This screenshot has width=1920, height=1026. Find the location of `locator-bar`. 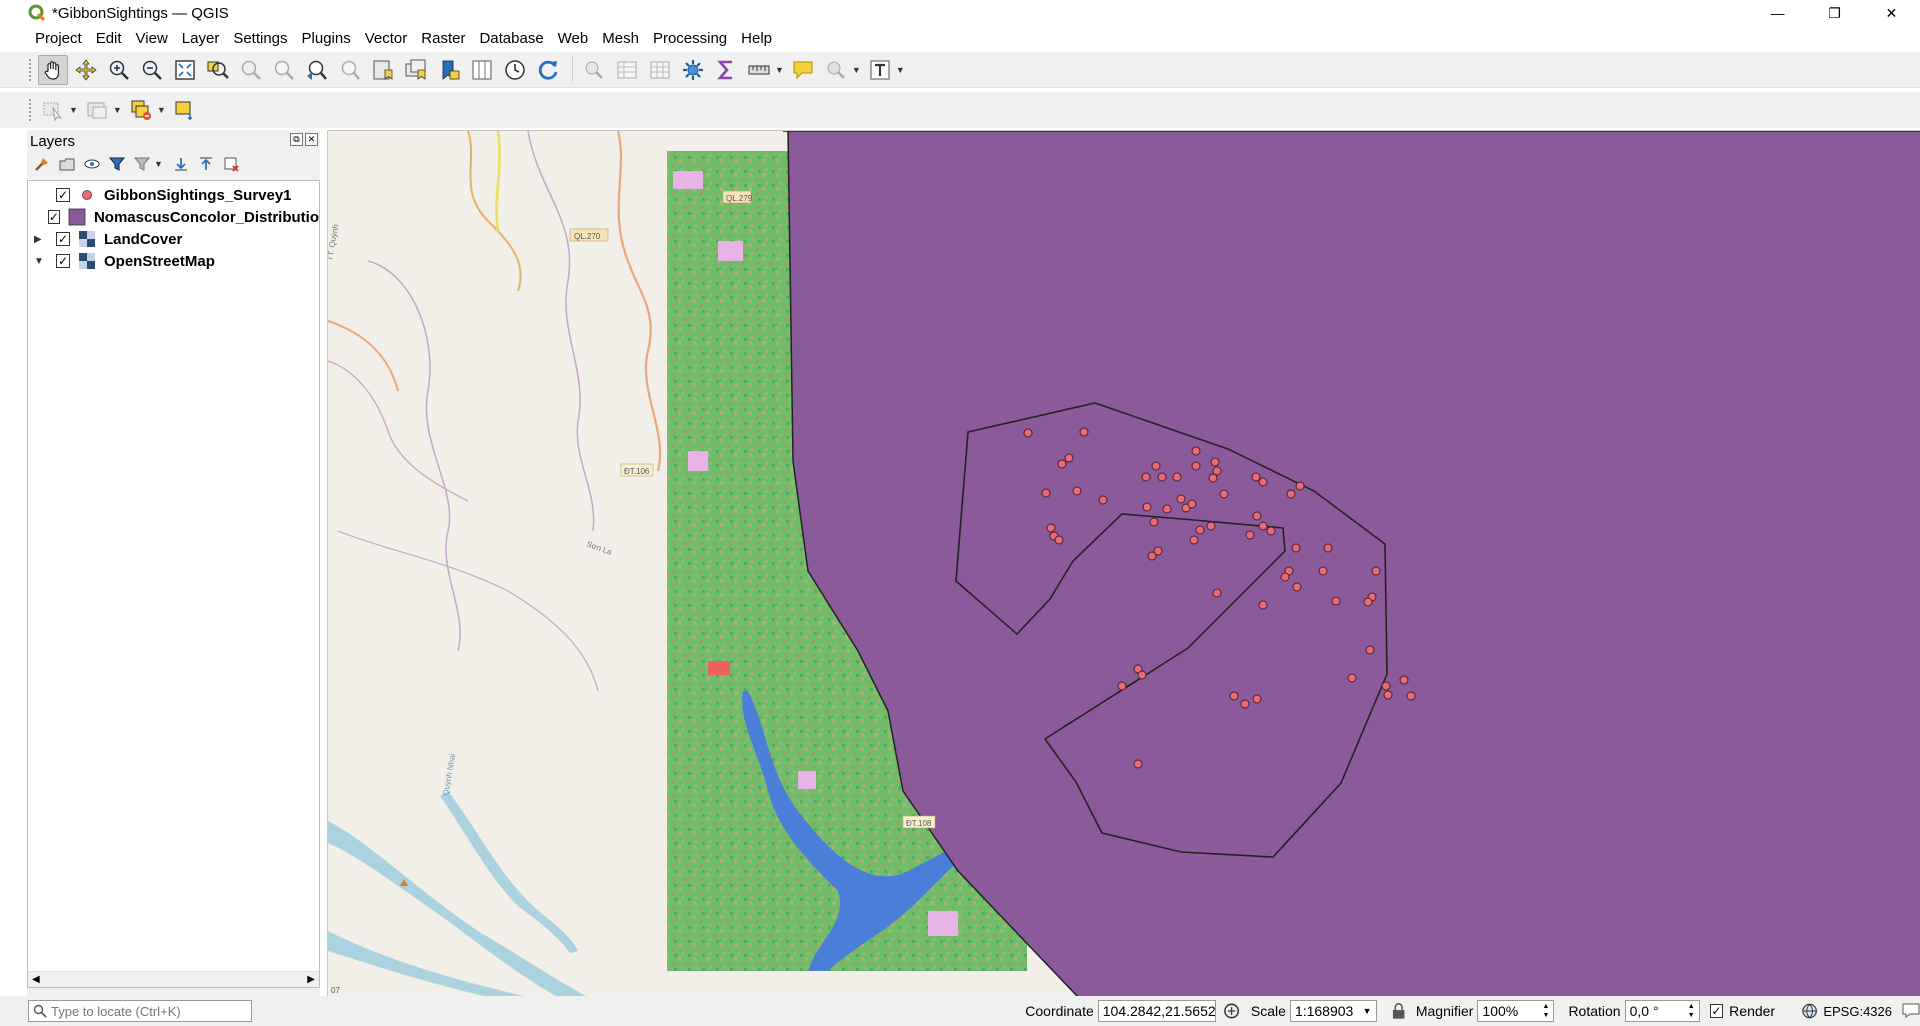

locator-bar is located at coordinates (140, 1011).